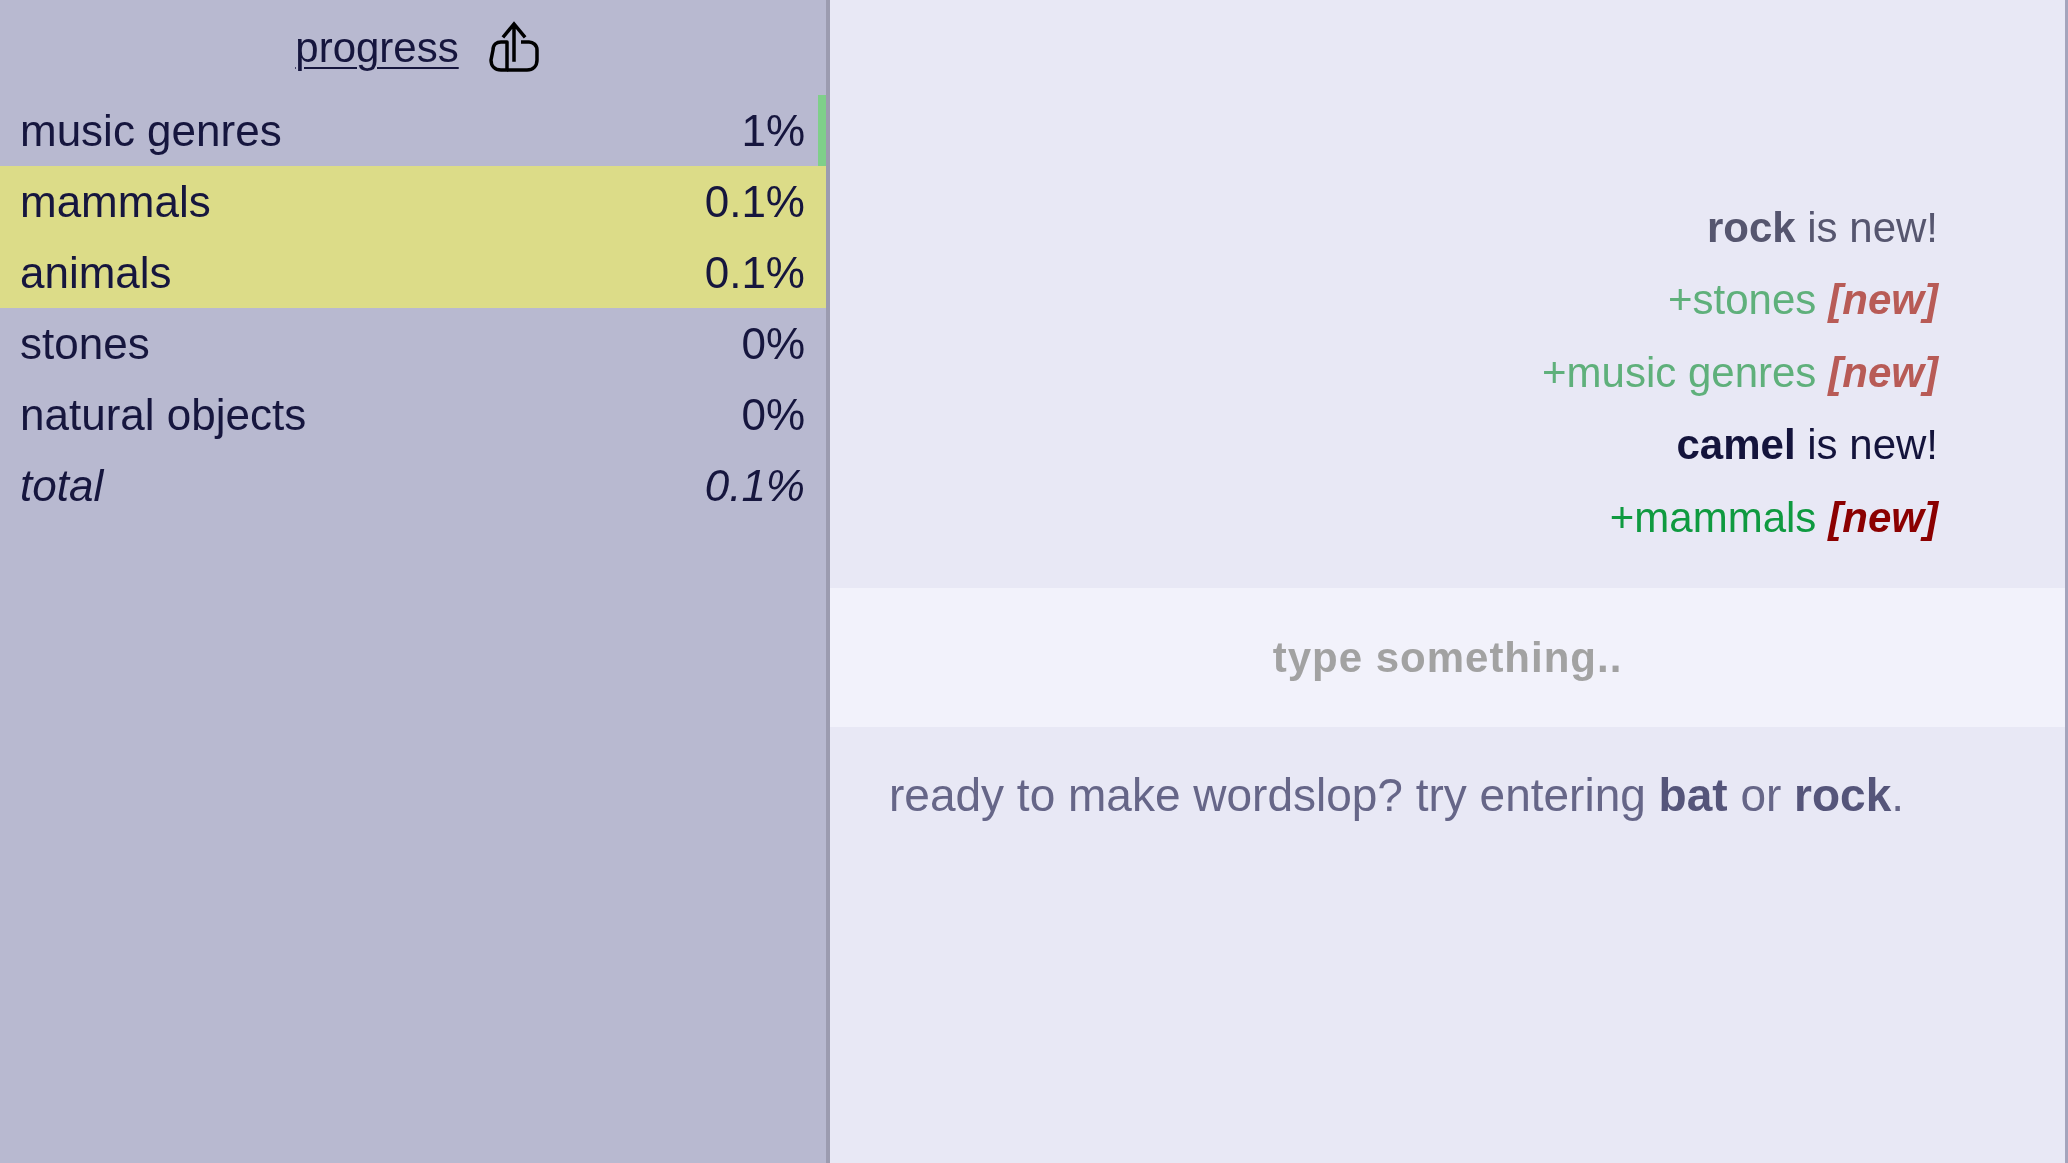 The width and height of the screenshot is (2068, 1163). I want to click on hint-text: ready to make wordslop? try entering bat or rock., so click(1397, 795).